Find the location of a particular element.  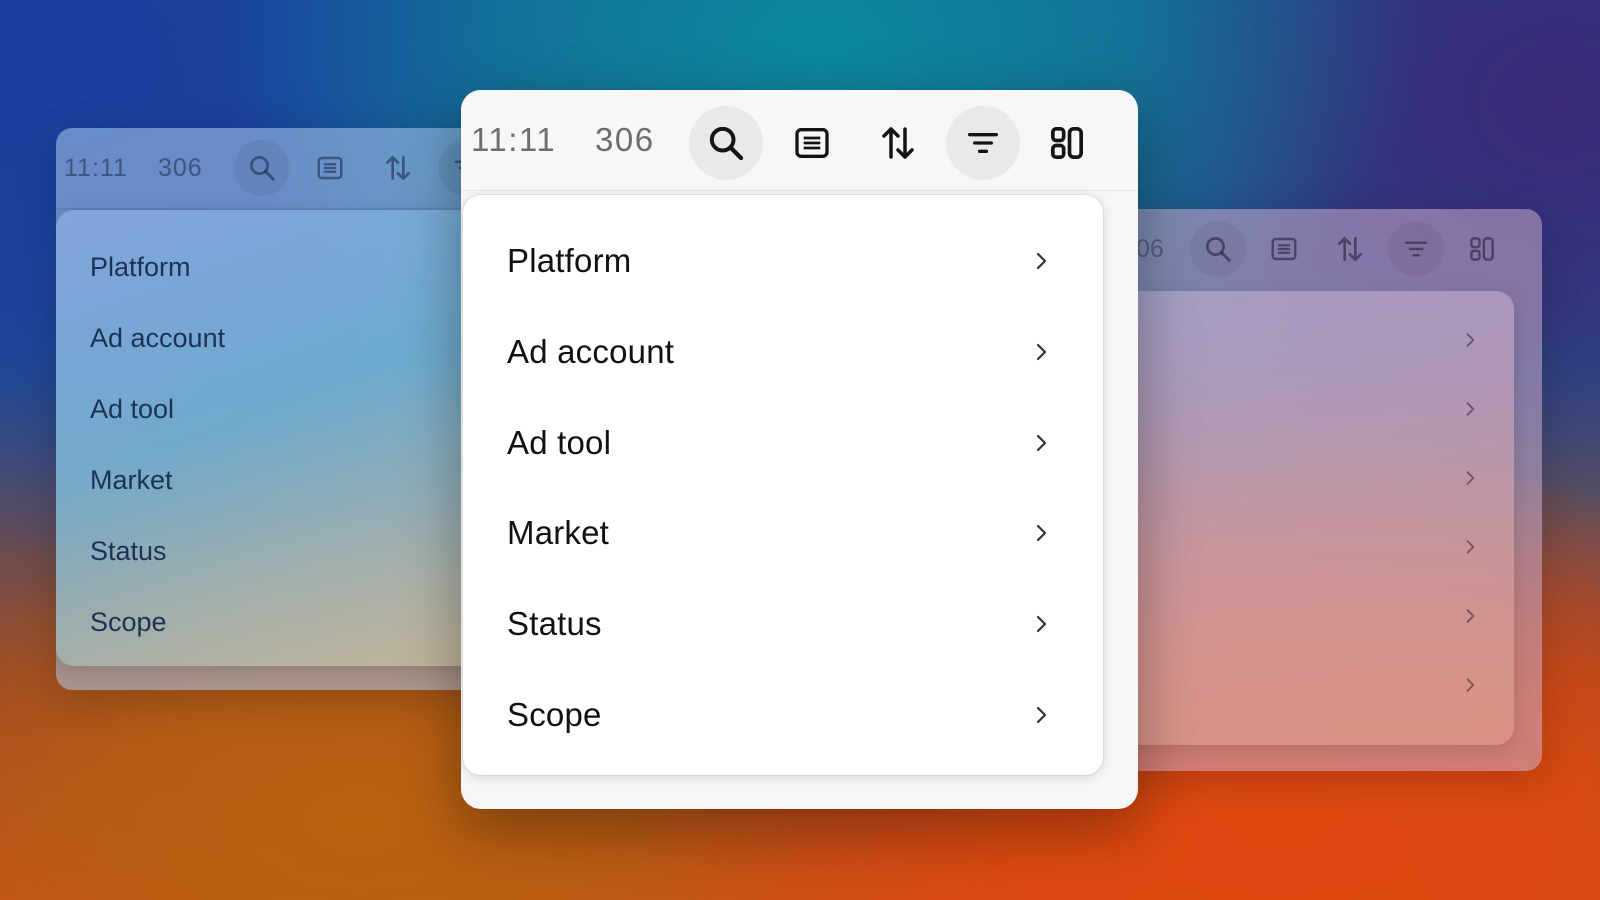

menu-item-platform: m is located at coordinates (1305, 340).